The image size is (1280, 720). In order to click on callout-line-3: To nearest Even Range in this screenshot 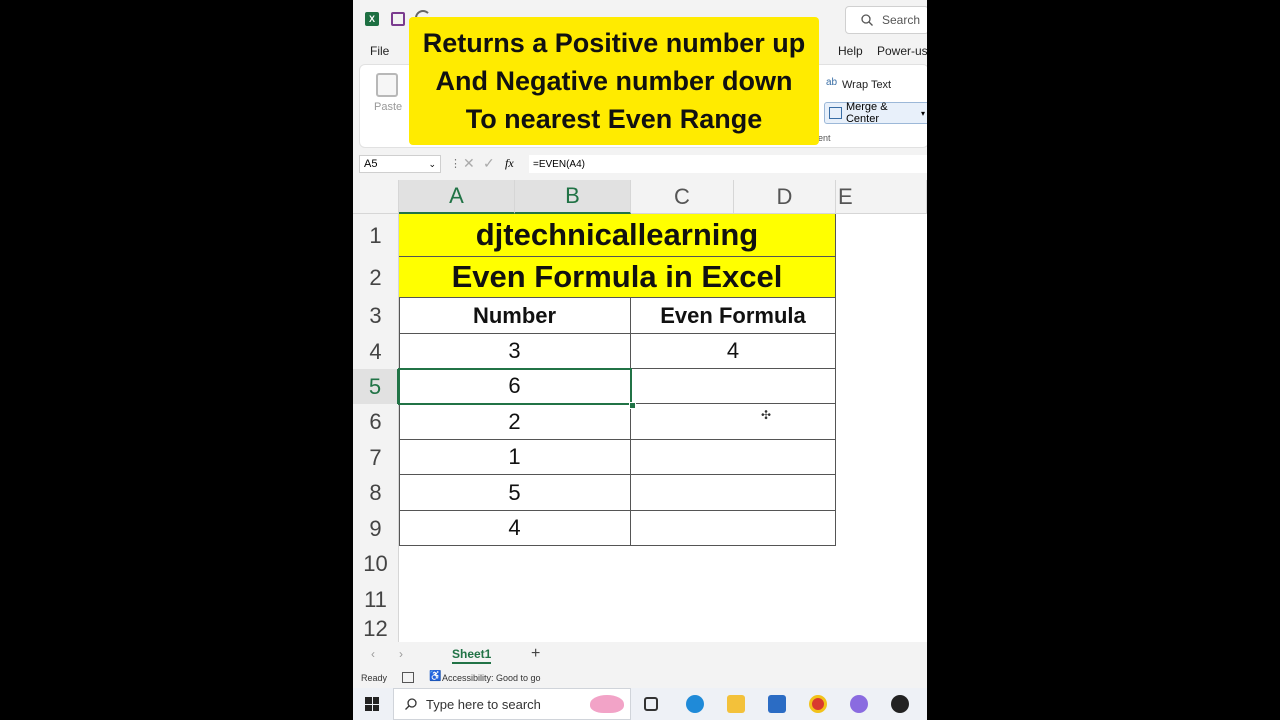, I will do `click(614, 119)`.